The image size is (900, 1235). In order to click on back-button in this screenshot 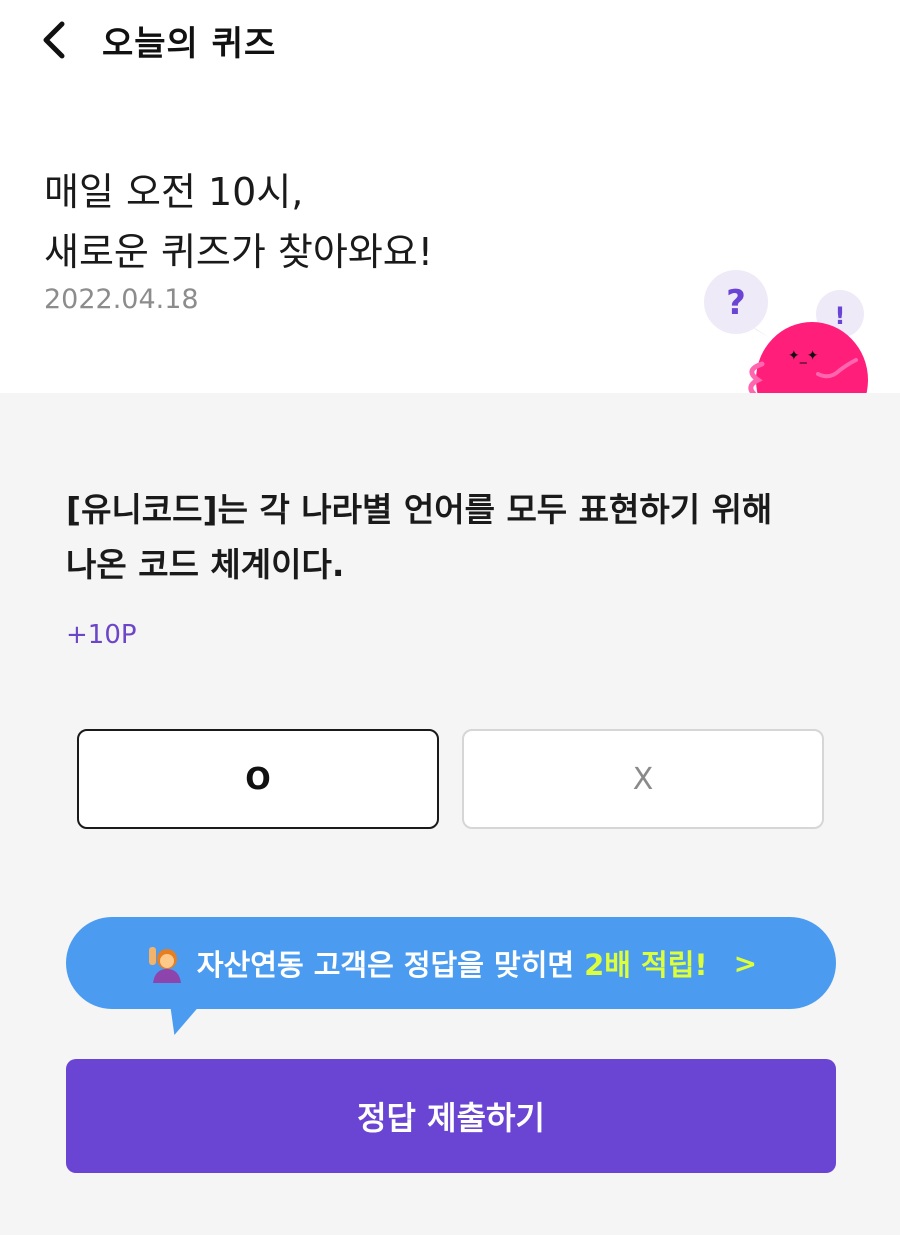, I will do `click(56, 40)`.